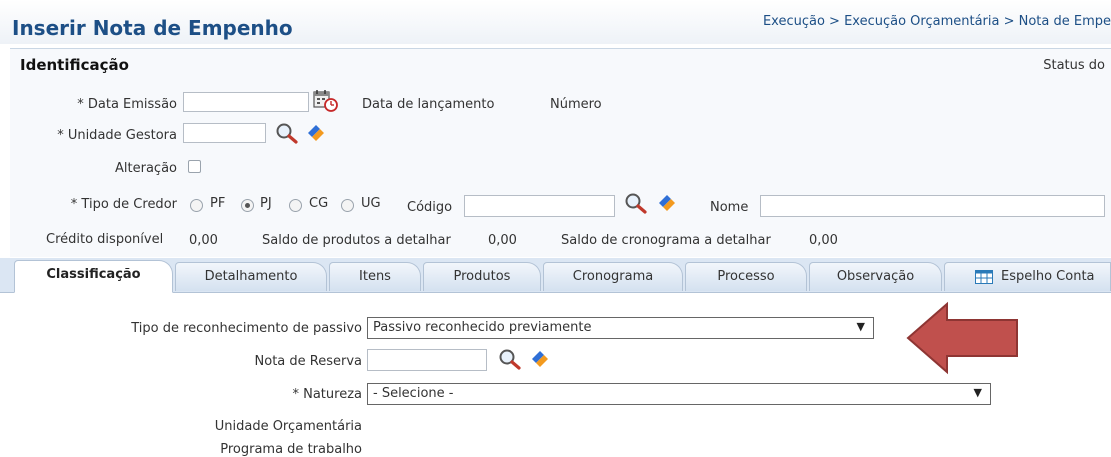 The height and width of the screenshot is (457, 1111). What do you see at coordinates (218, 203) in the screenshot?
I see `credor-option-pf: PF` at bounding box center [218, 203].